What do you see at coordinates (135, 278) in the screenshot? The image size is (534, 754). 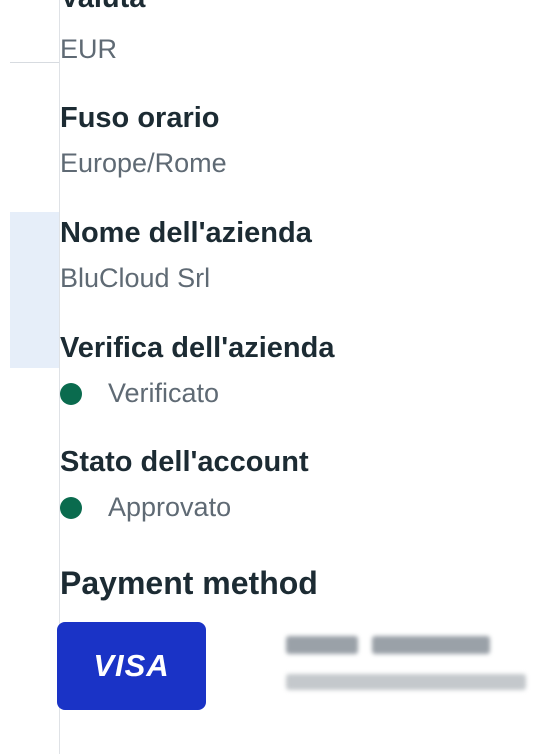 I see `company-name-value: BluCloud Srl` at bounding box center [135, 278].